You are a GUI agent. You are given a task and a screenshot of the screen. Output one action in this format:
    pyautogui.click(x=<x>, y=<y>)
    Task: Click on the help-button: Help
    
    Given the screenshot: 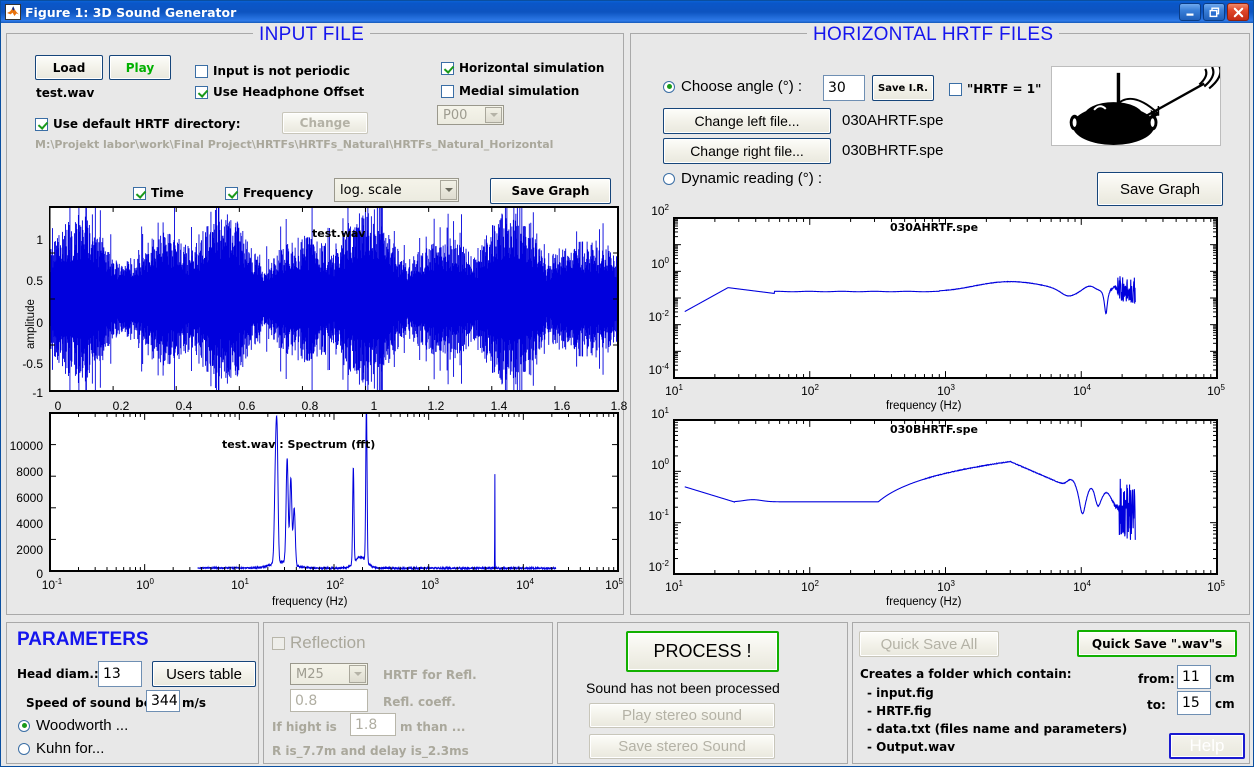 What is the action you would take?
    pyautogui.click(x=1207, y=746)
    